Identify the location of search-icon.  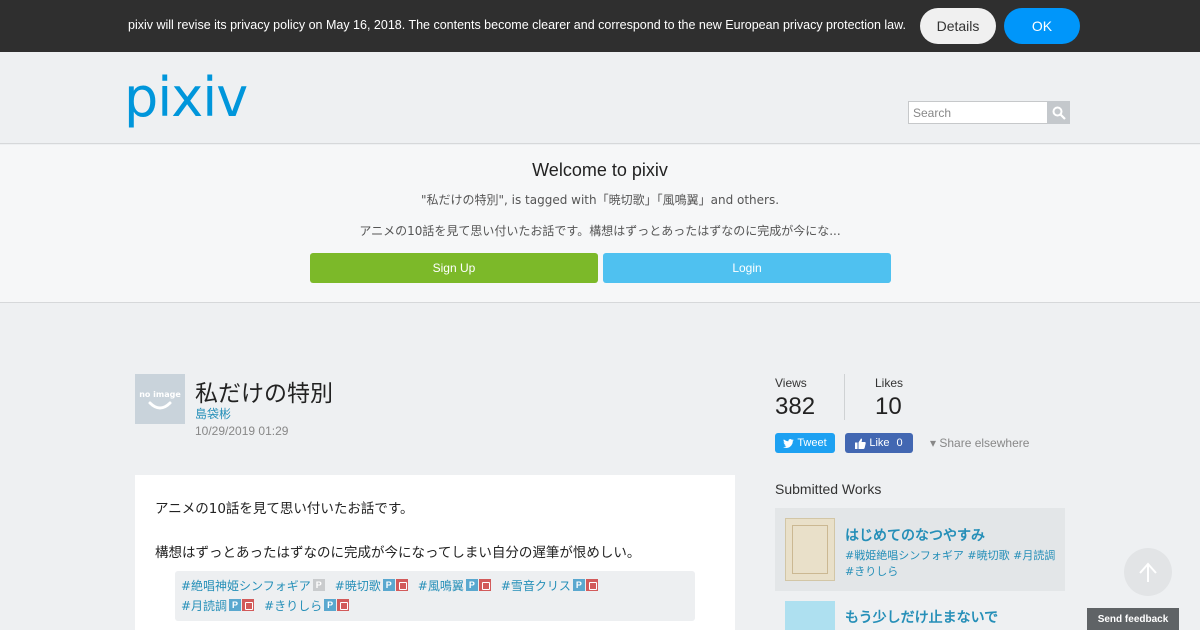
(1059, 113).